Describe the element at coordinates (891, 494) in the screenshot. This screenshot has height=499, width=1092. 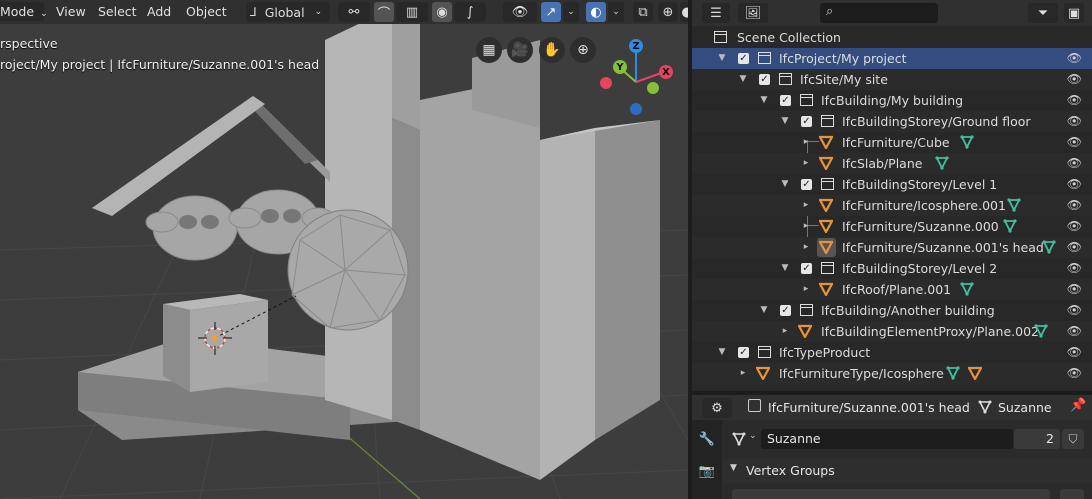
I see `vertex-groups-list` at that location.